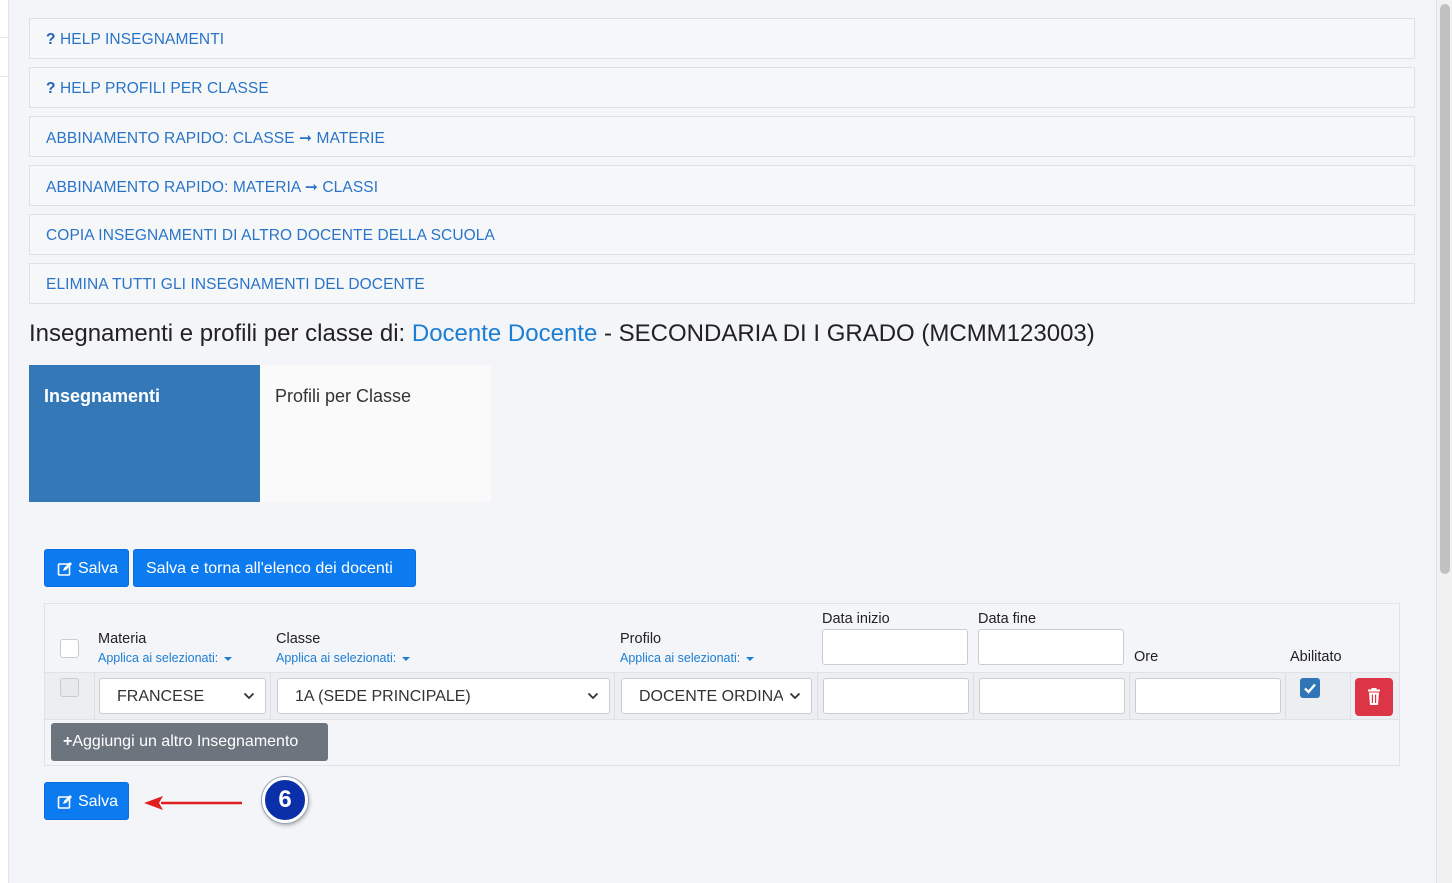 Image resolution: width=1452 pixels, height=883 pixels. I want to click on annotation-arrow, so click(193, 803).